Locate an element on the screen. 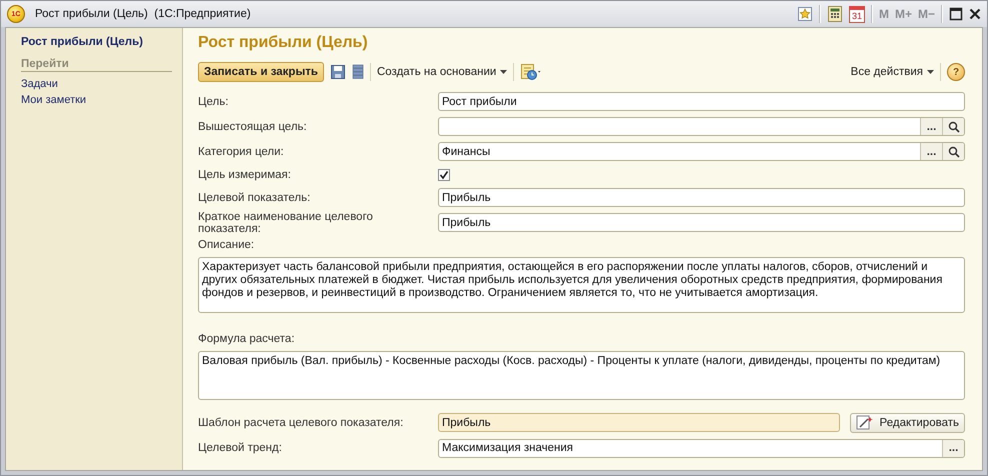  close-button is located at coordinates (975, 14).